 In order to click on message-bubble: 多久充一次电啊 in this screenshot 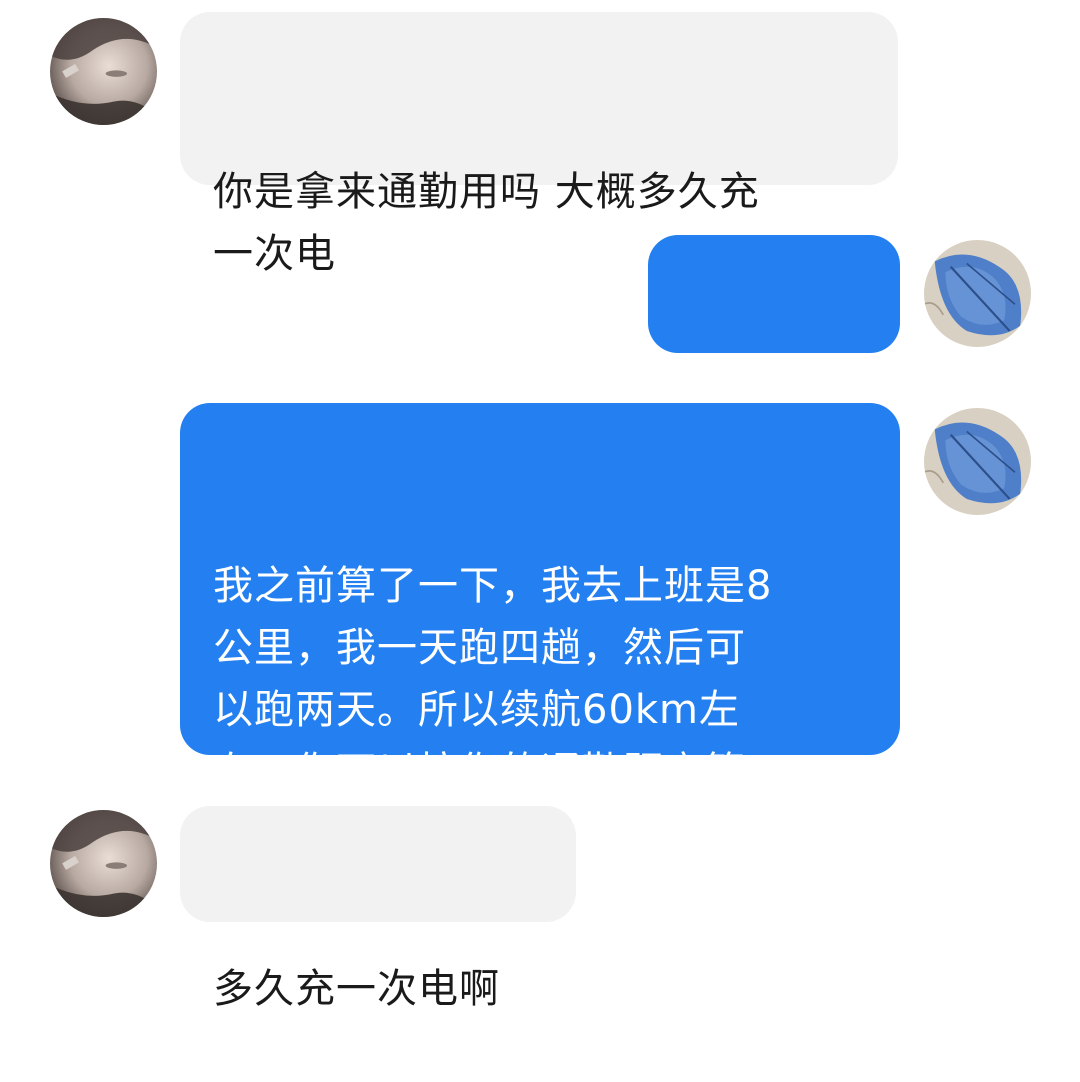, I will do `click(378, 909)`.